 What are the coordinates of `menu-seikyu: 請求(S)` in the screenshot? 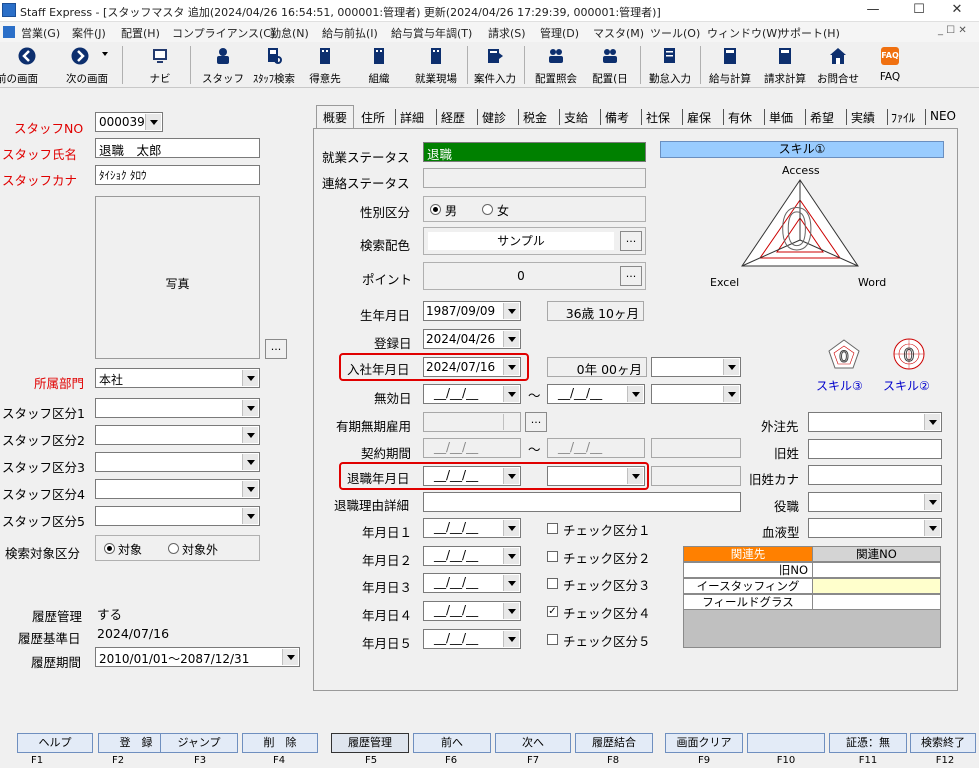 It's located at (507, 33).